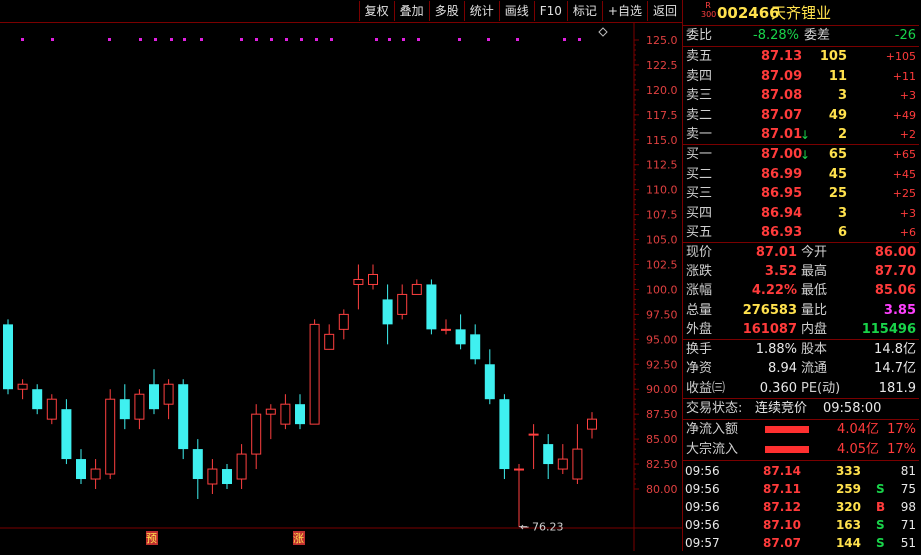 Image resolution: width=921 pixels, height=555 pixels. Describe the element at coordinates (801, 36) in the screenshot. I see `weibi-row: 委比 -8.28% 委差 -26` at that location.